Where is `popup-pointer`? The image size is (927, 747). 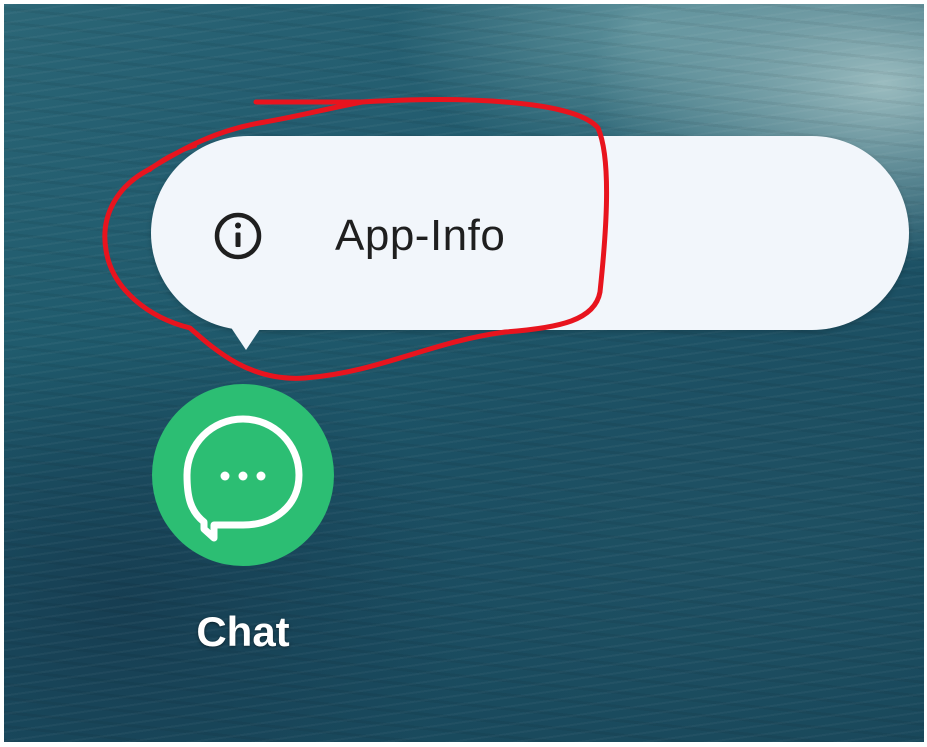 popup-pointer is located at coordinates (246, 338).